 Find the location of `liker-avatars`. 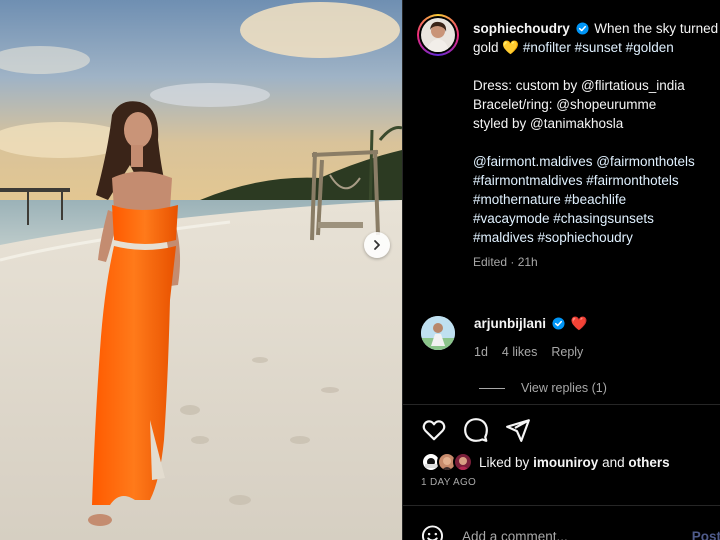

liker-avatars is located at coordinates (448, 462).